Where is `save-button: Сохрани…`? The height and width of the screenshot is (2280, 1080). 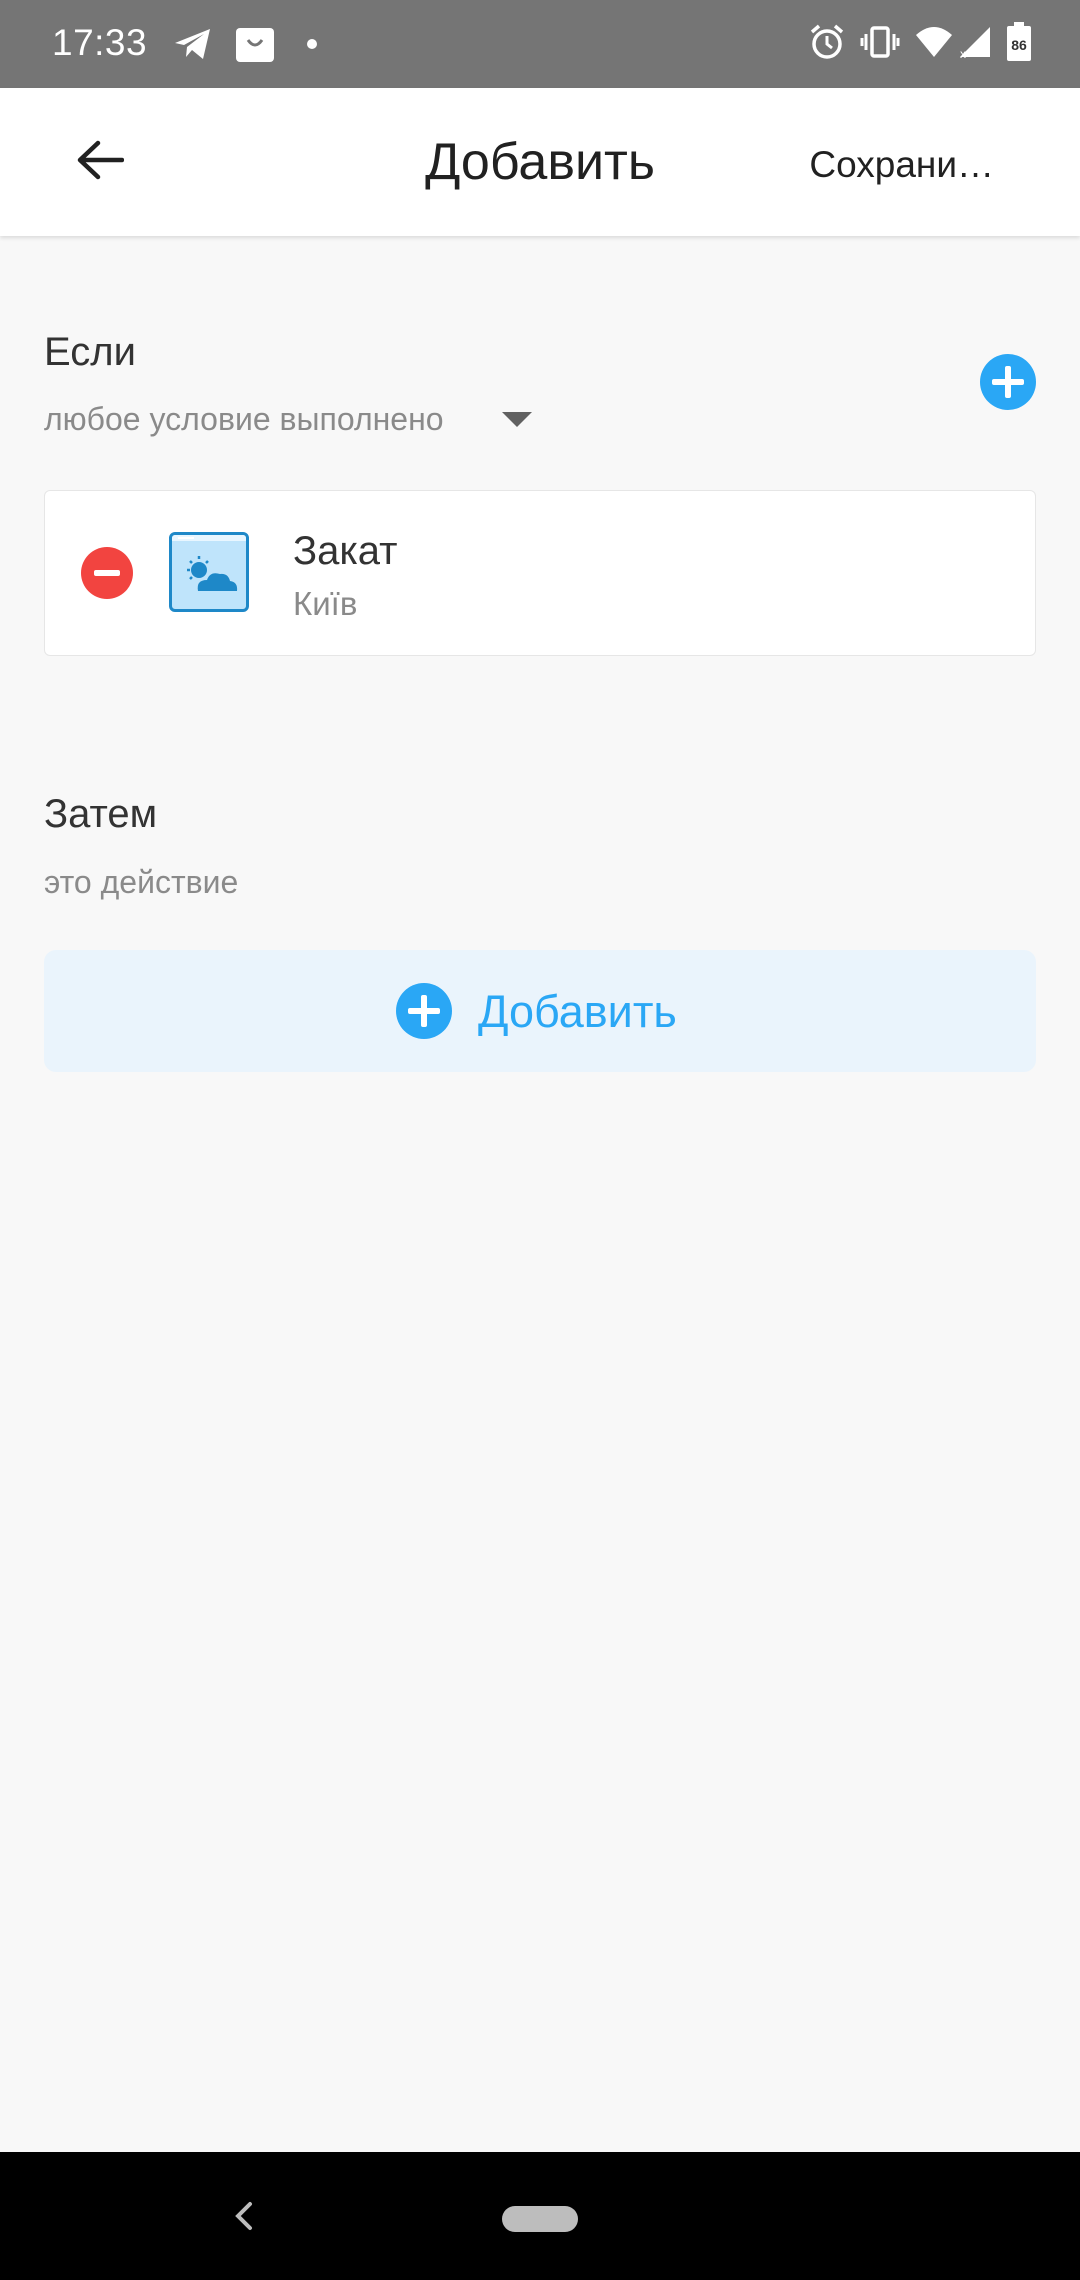 save-button: Сохрани… is located at coordinates (901, 165).